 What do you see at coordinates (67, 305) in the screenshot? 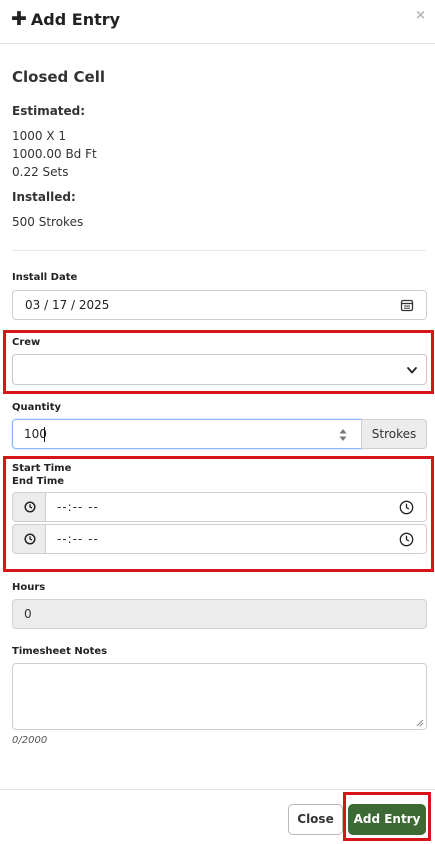
I see `install-date-value: 03 / 17 / 2025` at bounding box center [67, 305].